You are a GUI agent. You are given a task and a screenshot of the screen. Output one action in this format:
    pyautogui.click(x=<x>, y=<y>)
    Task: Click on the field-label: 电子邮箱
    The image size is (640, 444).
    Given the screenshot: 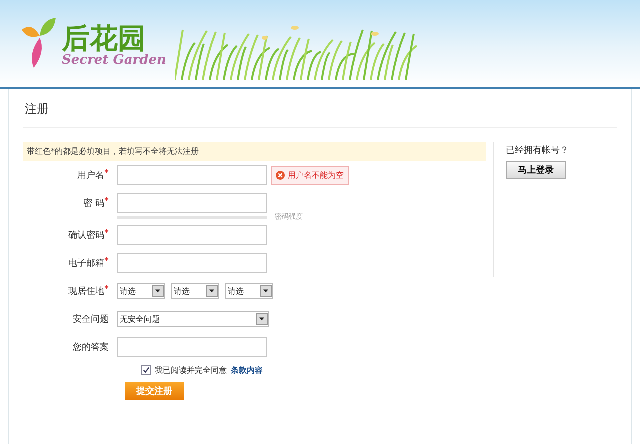 What is the action you would take?
    pyautogui.click(x=86, y=264)
    